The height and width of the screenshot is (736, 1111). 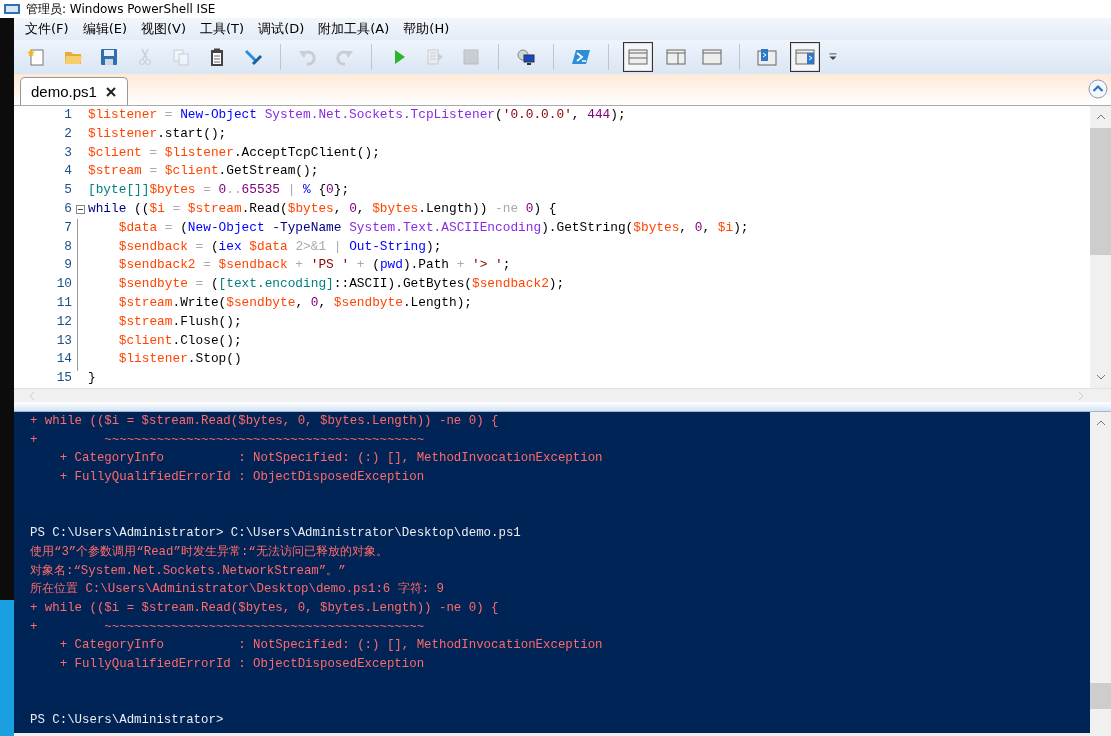 What do you see at coordinates (1081, 395) in the screenshot?
I see `scroll-right-icon` at bounding box center [1081, 395].